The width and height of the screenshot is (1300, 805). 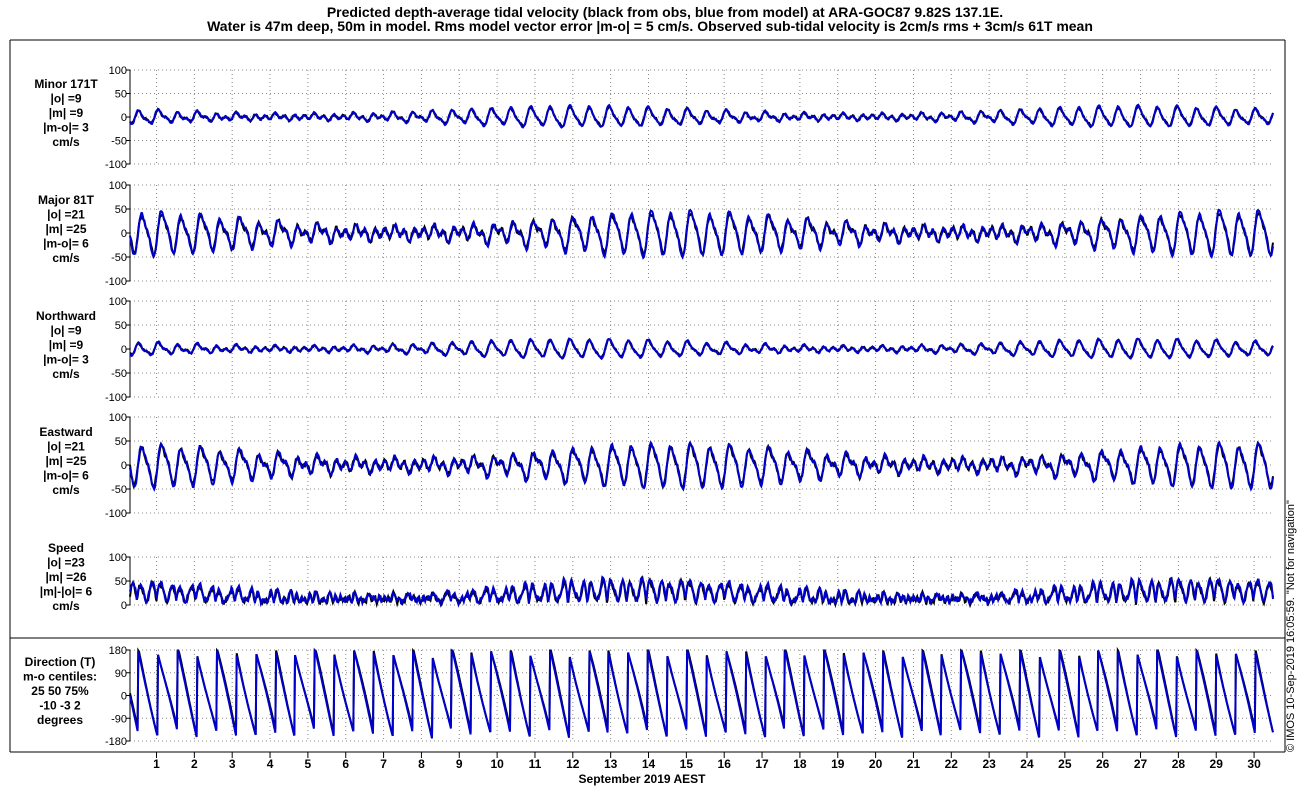 What do you see at coordinates (116, 165) in the screenshot?
I see `panel-minor-ytick-label-4: -100` at bounding box center [116, 165].